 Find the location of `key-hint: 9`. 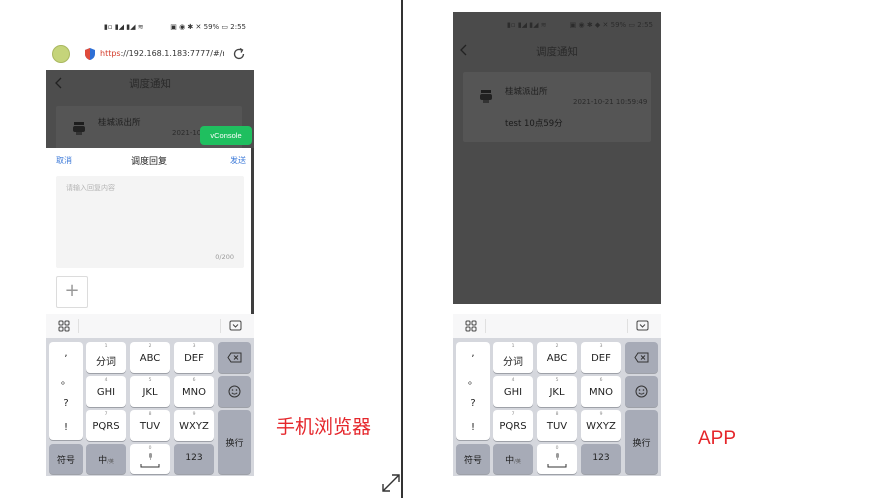

key-hint: 9 is located at coordinates (601, 414).